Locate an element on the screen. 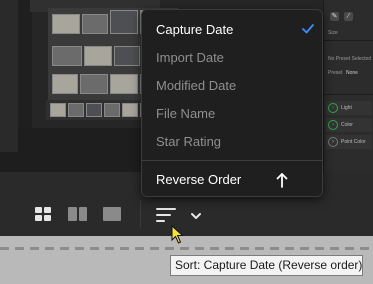 Image resolution: width=373 pixels, height=284 pixels. dashed-divider is located at coordinates (186, 248).